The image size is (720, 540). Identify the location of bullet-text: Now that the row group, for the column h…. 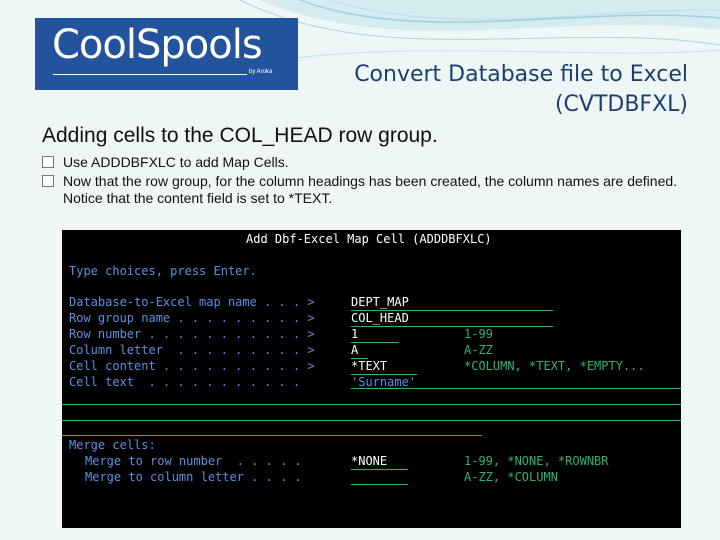
(370, 189).